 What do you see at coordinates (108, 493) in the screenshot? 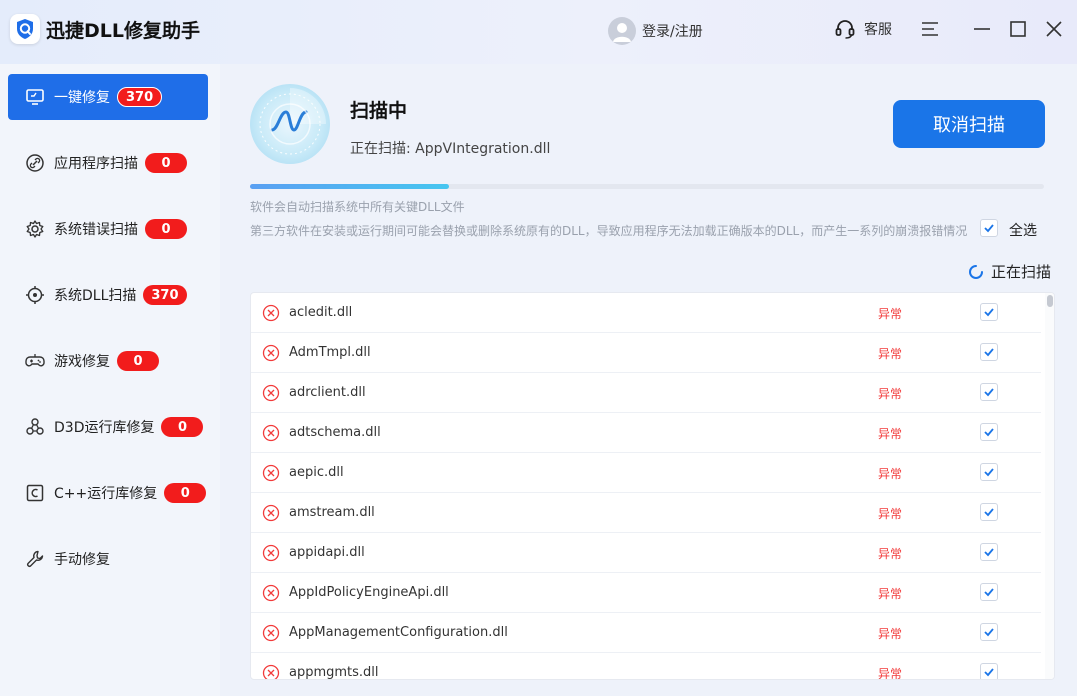
I see `sidebar-item-cpp-repair: C++运行库修复 0` at bounding box center [108, 493].